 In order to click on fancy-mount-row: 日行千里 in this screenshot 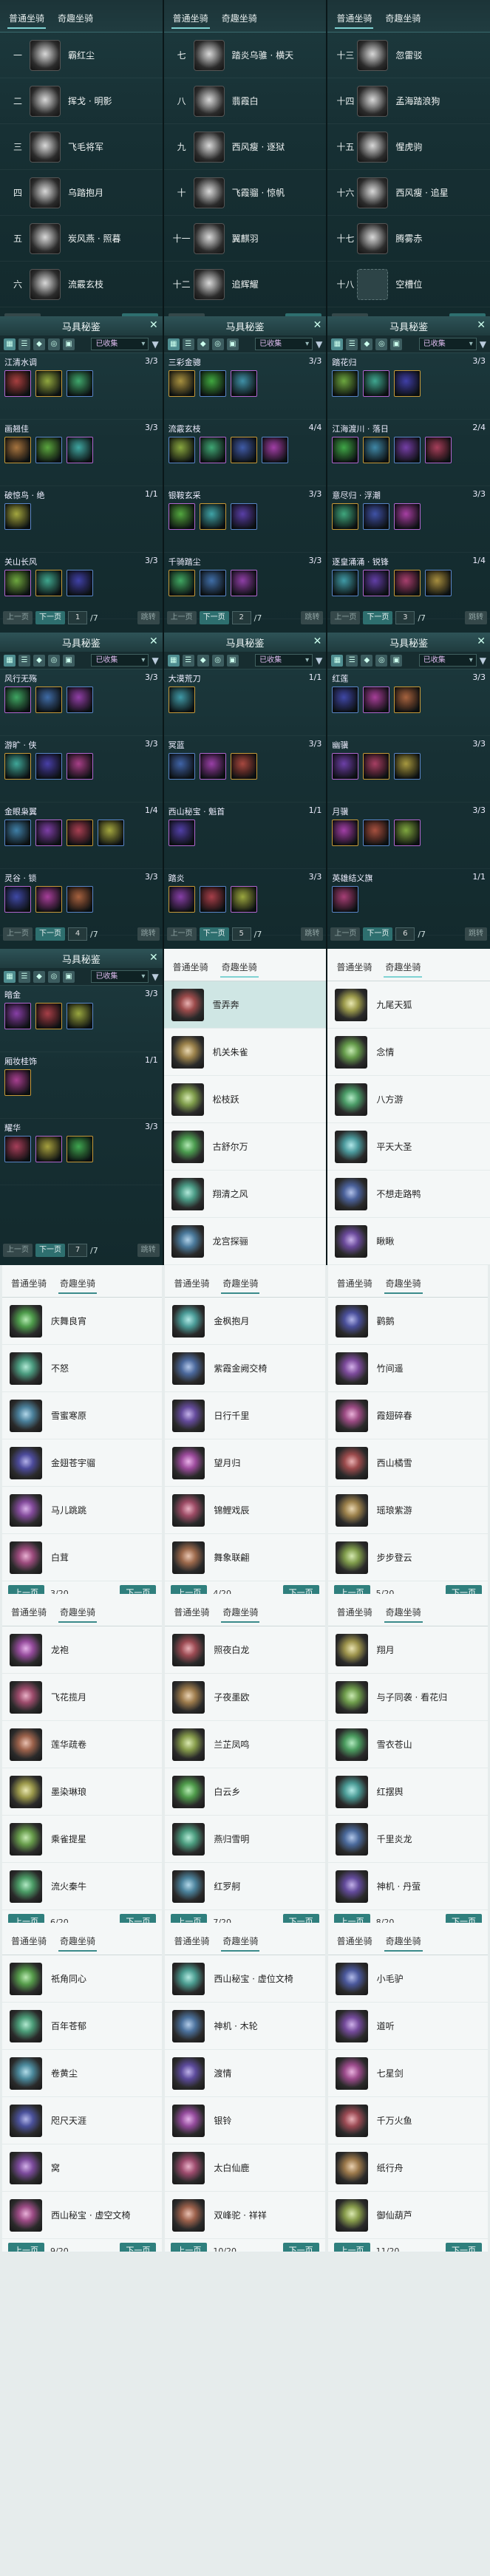, I will do `click(245, 1415)`.